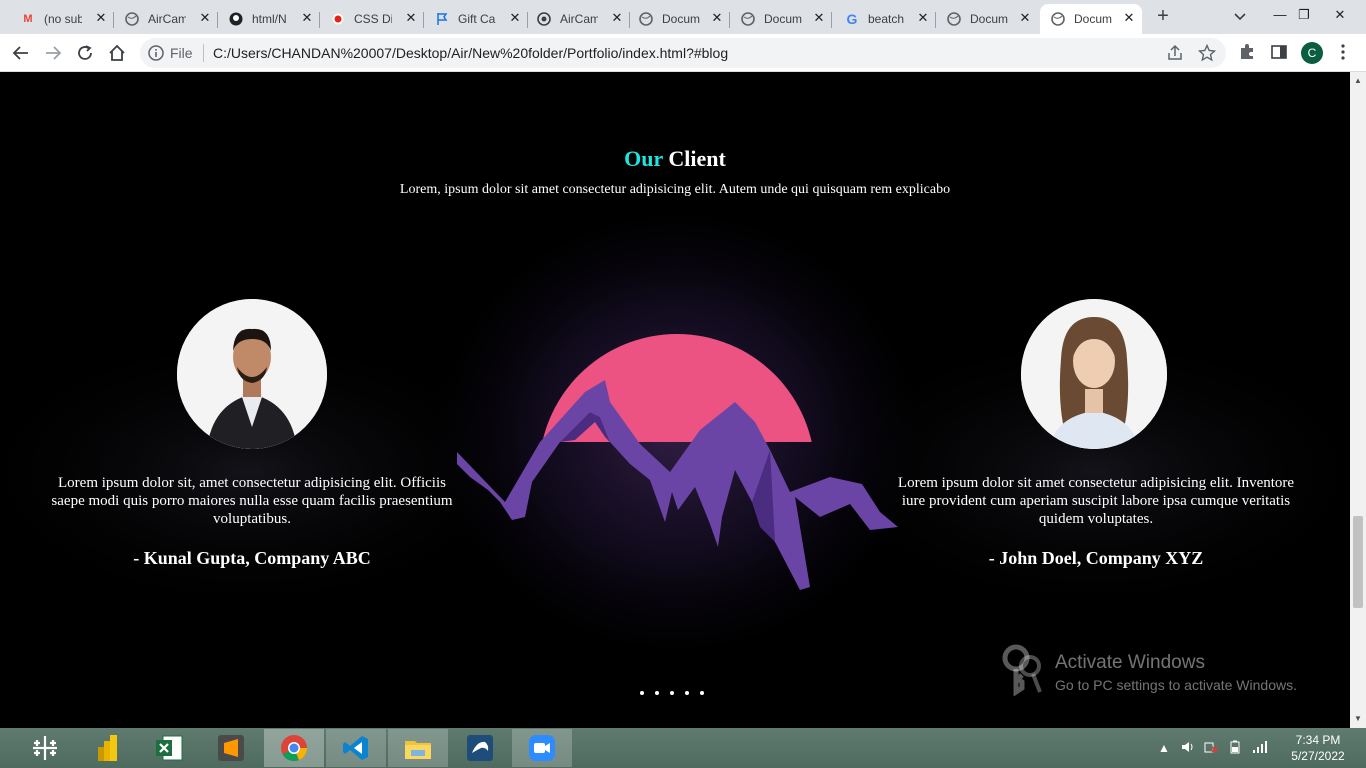 This screenshot has width=1366, height=768. I want to click on clock-time: 7:34 PM, so click(1318, 740).